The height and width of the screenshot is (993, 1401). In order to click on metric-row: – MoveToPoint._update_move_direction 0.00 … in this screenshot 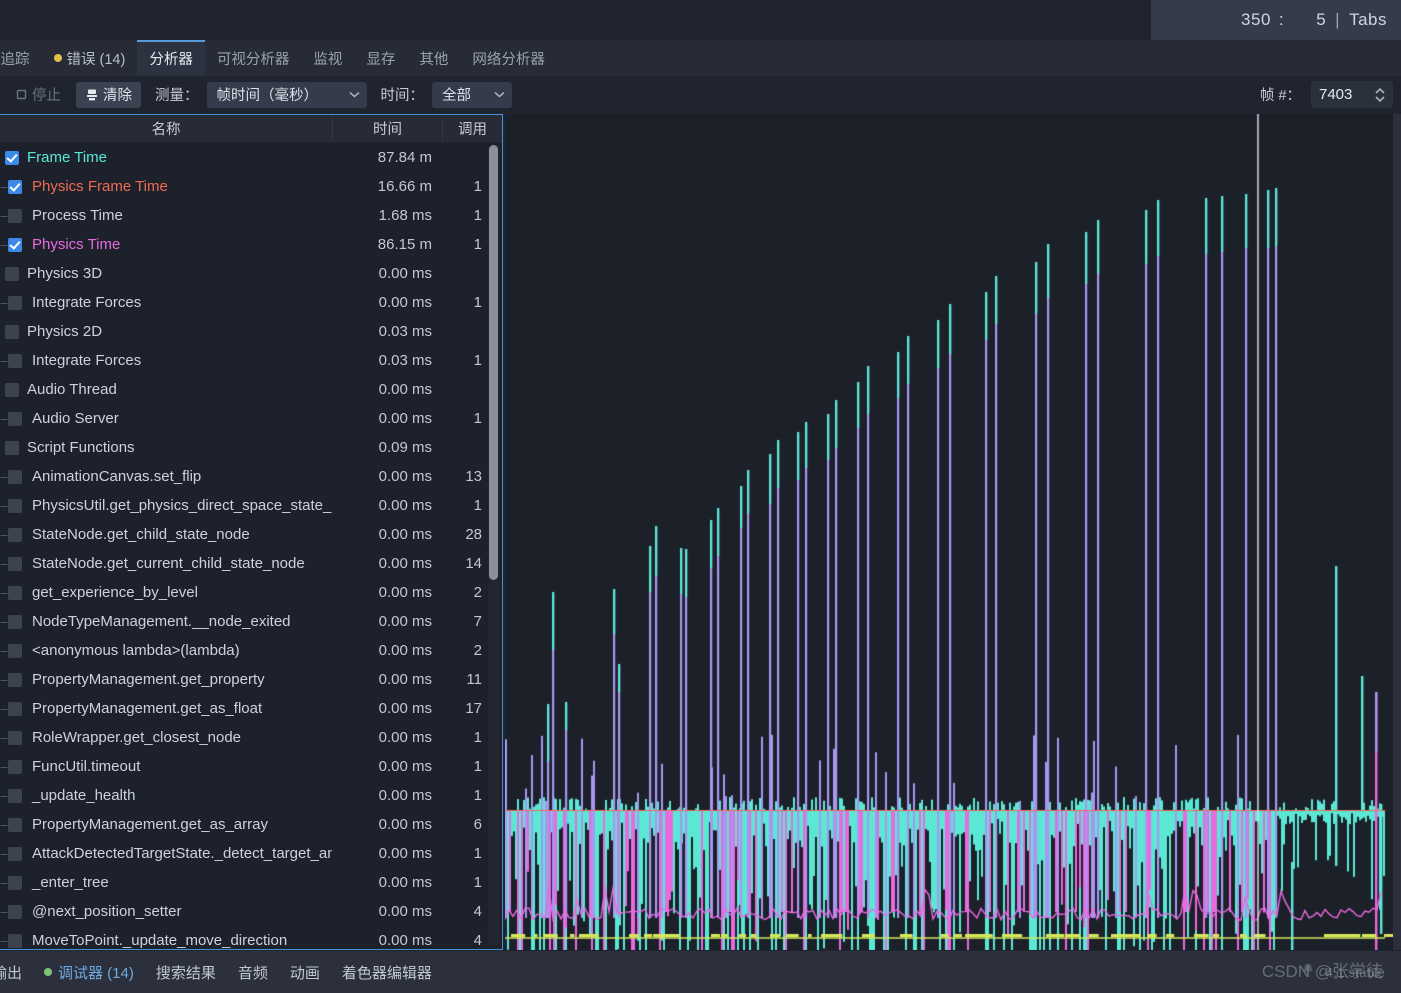, I will do `click(251, 937)`.